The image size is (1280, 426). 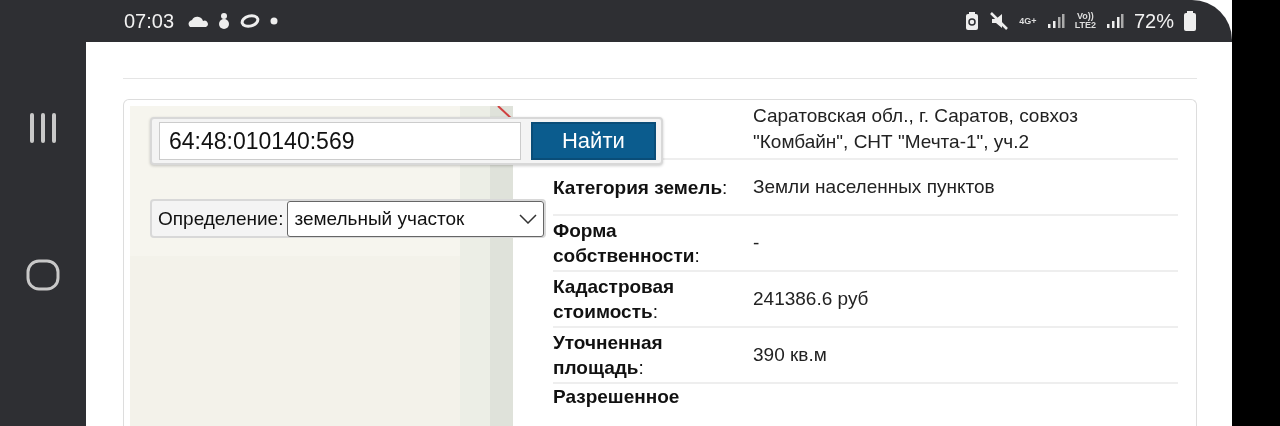 What do you see at coordinates (1190, 21) in the screenshot?
I see `battery-icon` at bounding box center [1190, 21].